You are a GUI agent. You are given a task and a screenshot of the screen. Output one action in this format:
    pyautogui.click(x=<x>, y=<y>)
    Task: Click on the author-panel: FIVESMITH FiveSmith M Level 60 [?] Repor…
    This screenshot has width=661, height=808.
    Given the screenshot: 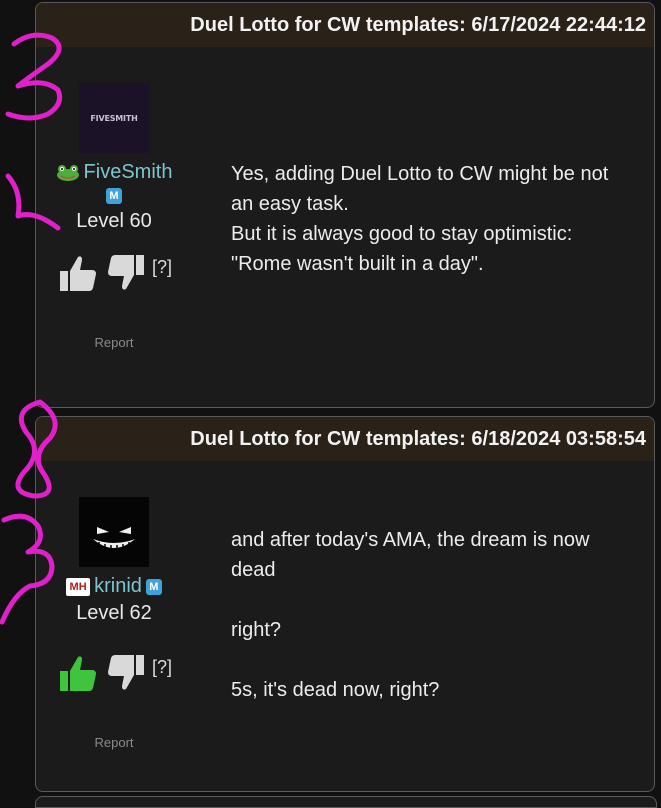 What is the action you would take?
    pyautogui.click(x=114, y=216)
    